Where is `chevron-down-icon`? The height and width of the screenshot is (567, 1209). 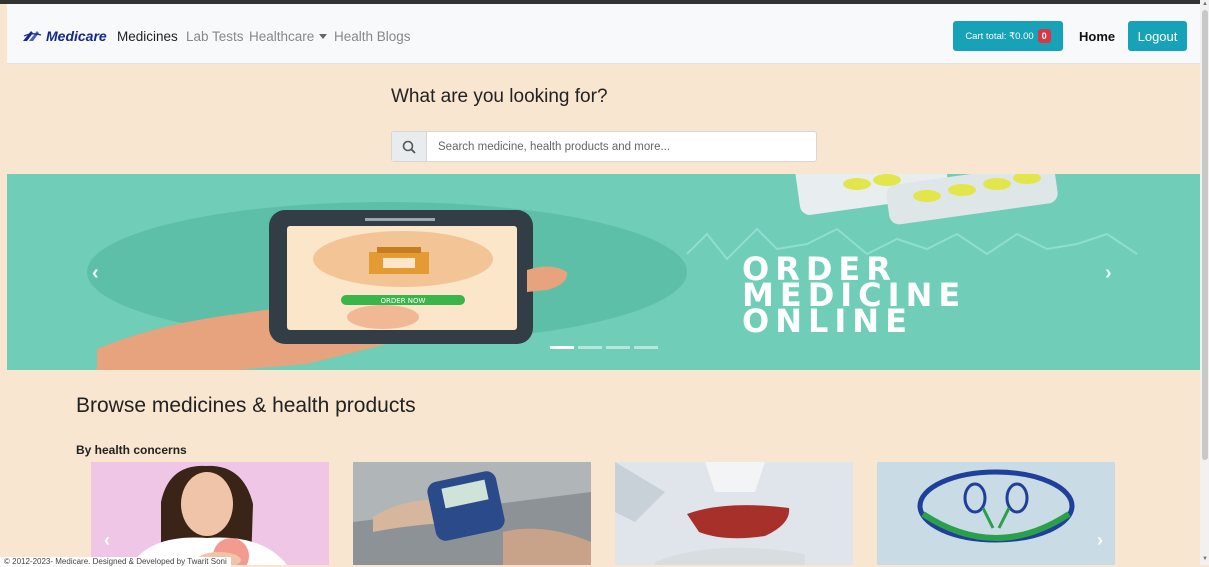
chevron-down-icon is located at coordinates (323, 36).